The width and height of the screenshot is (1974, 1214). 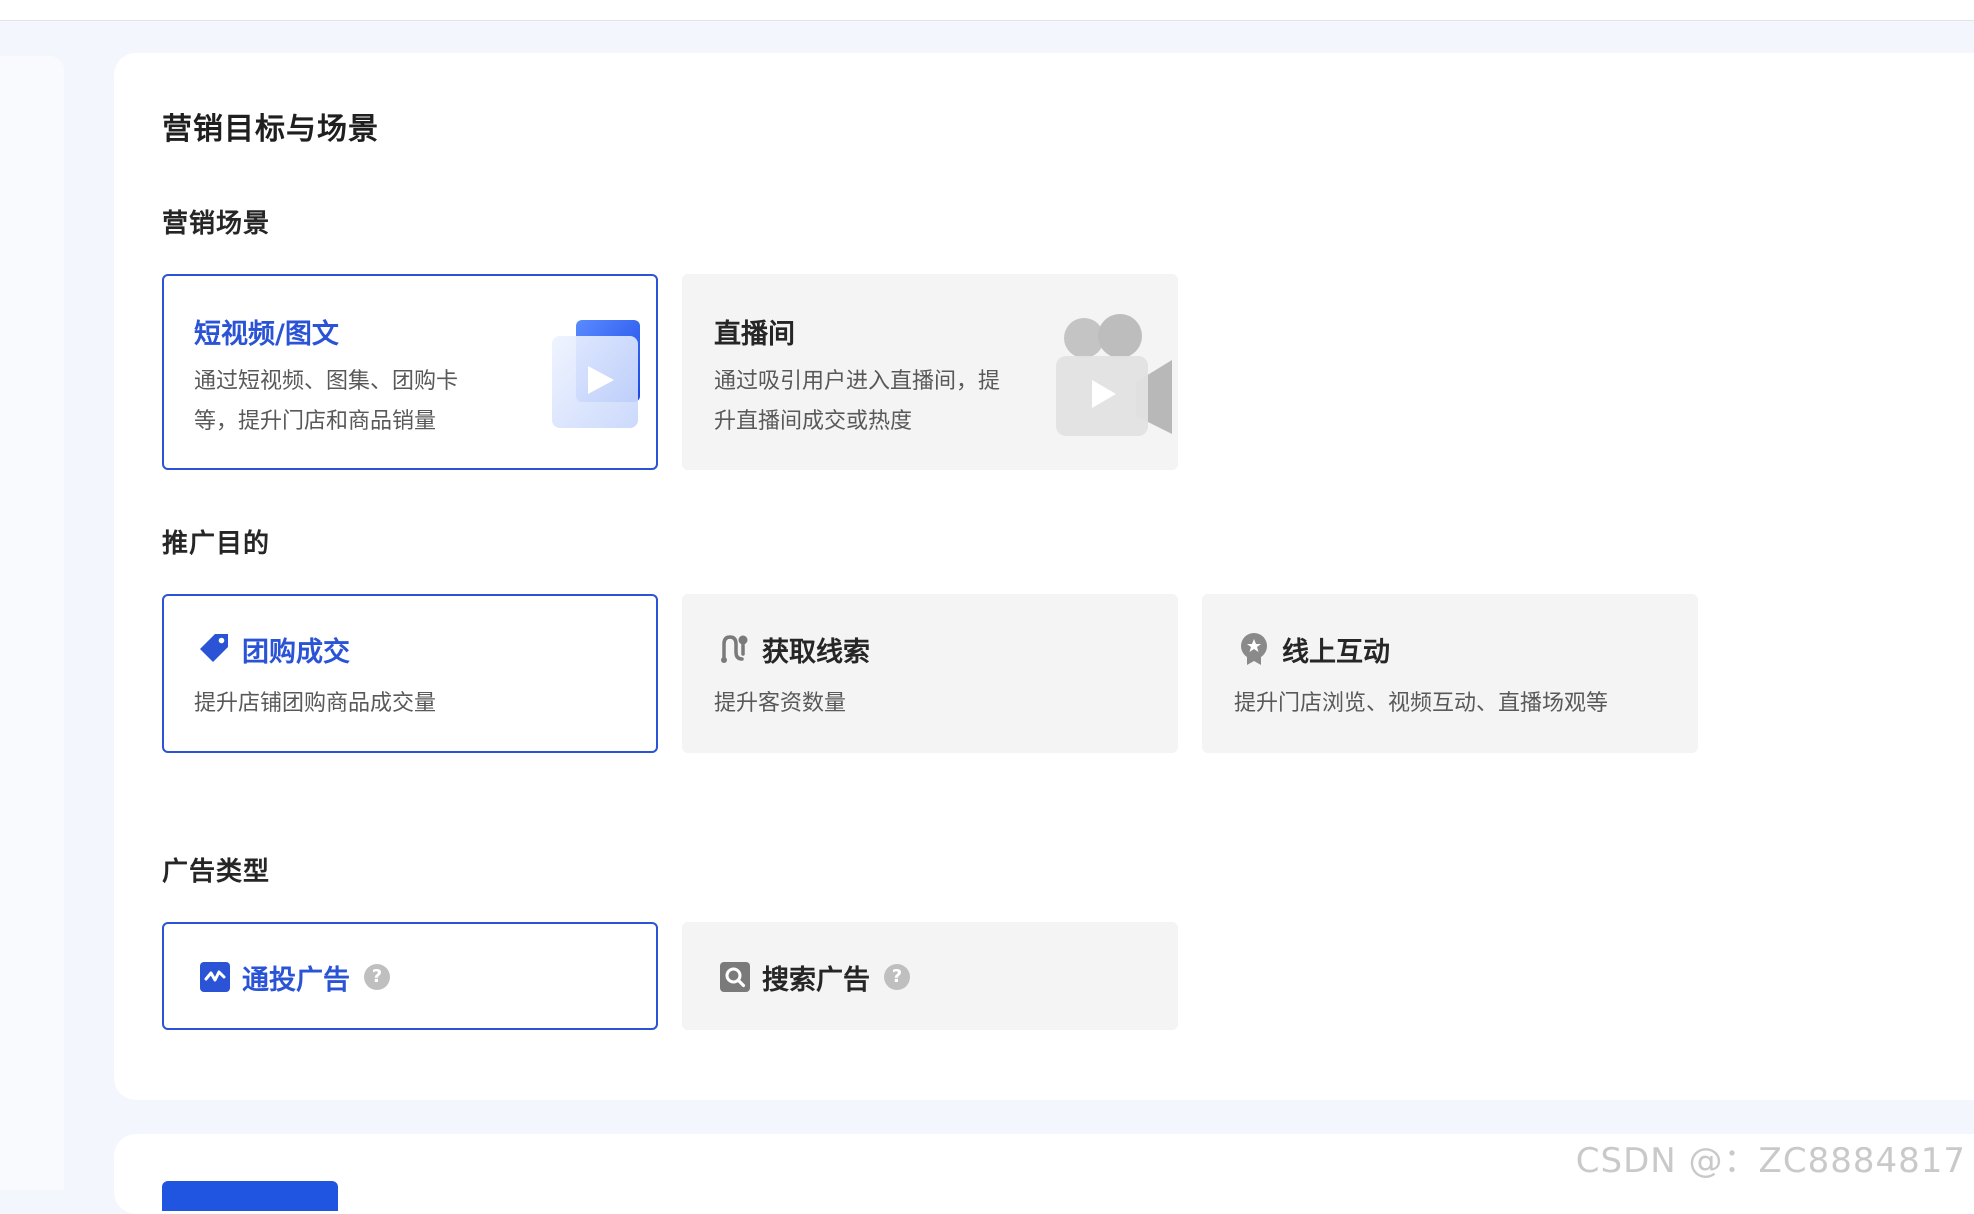 I want to click on section-title-ad-type: 广告类型, so click(x=216, y=872).